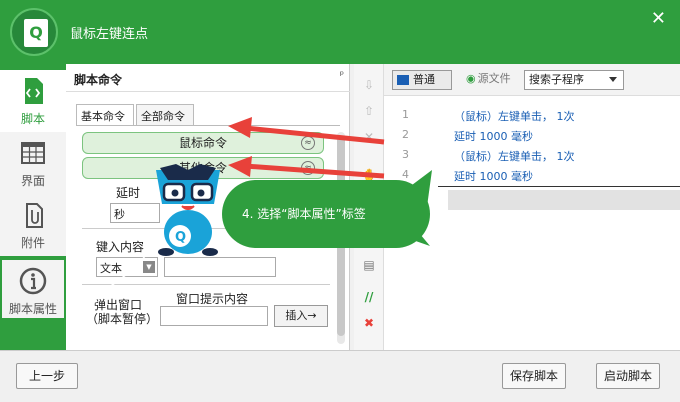  Describe the element at coordinates (111, 268) in the screenshot. I see `select-value: 文本` at that location.